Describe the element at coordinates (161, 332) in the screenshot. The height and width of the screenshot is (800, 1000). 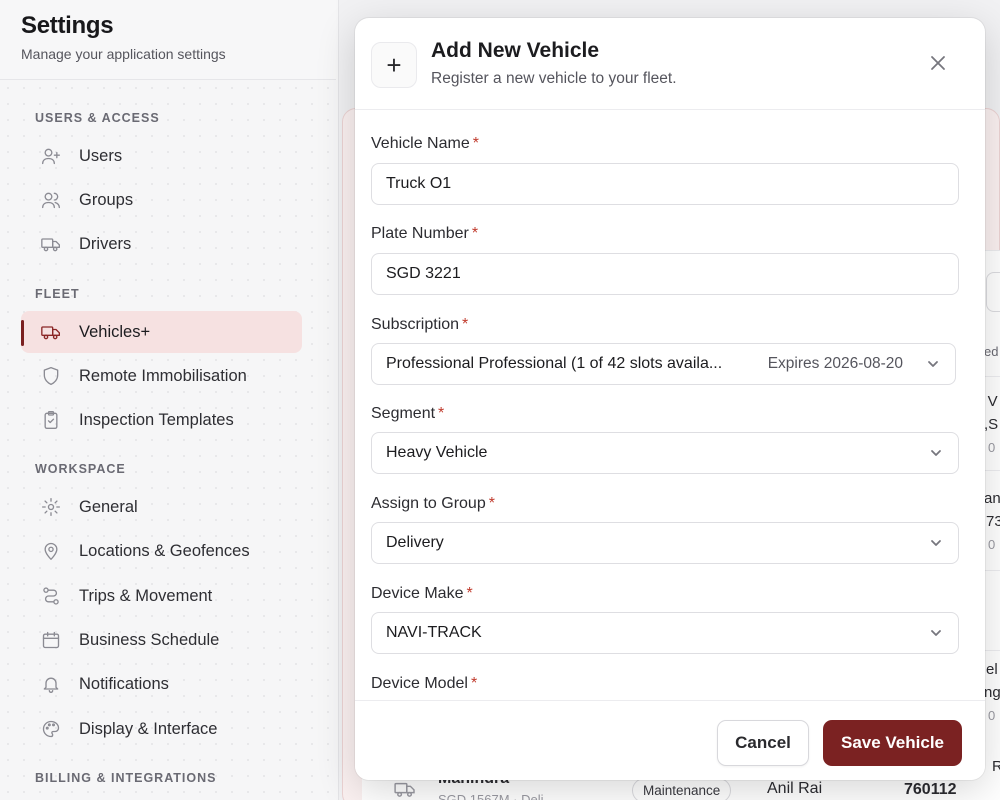
I see `sidebar-item-vehicles: Vehicles+` at that location.